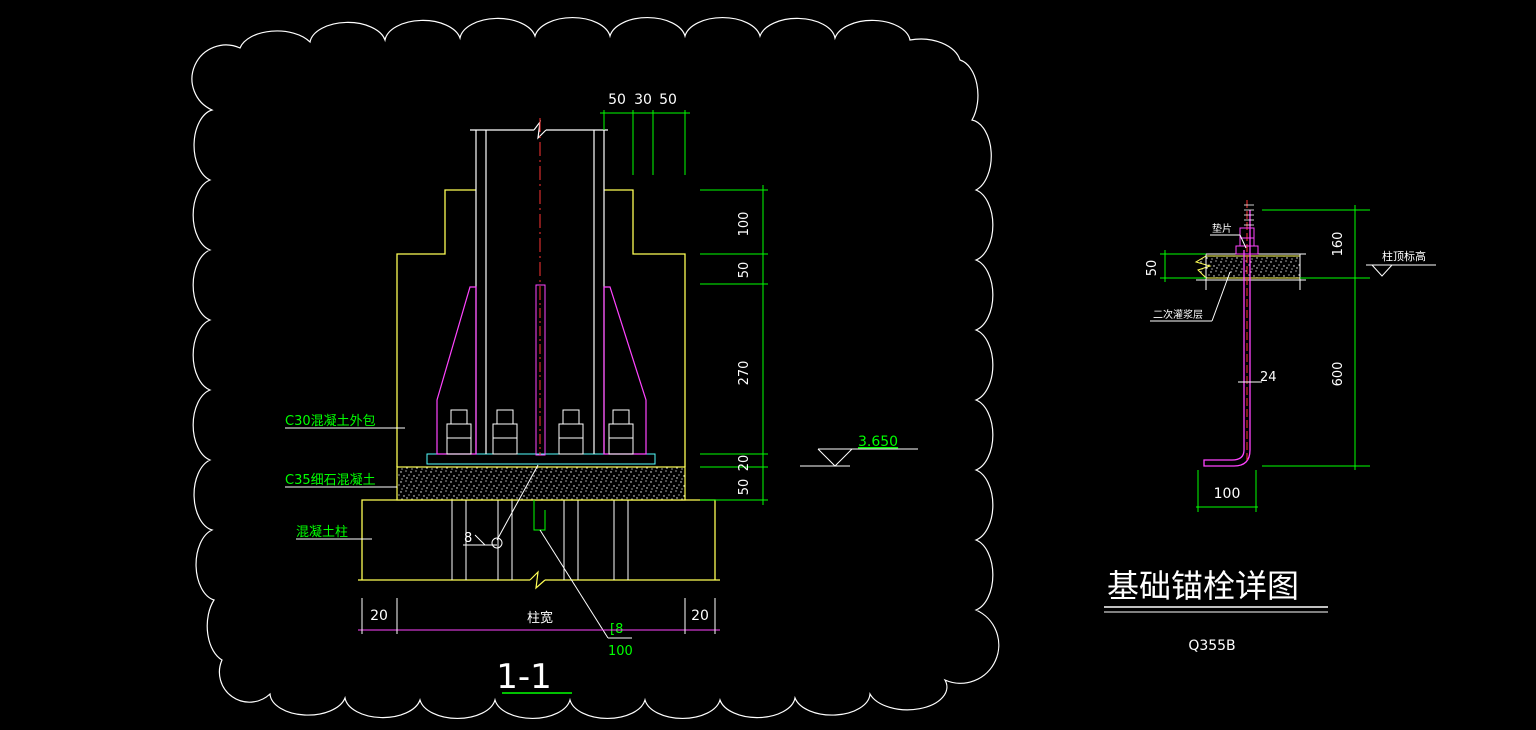 This screenshot has width=1536, height=730. What do you see at coordinates (1338, 374) in the screenshot?
I see `detail-dim-600: 600` at bounding box center [1338, 374].